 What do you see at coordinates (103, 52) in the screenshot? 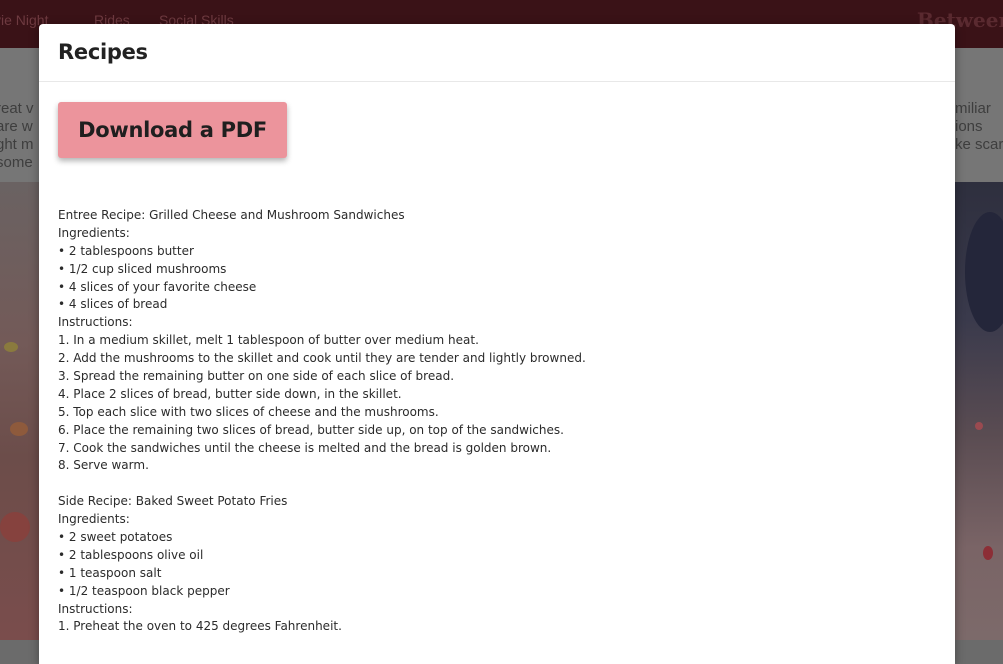
I see `modal-title: Recipes` at bounding box center [103, 52].